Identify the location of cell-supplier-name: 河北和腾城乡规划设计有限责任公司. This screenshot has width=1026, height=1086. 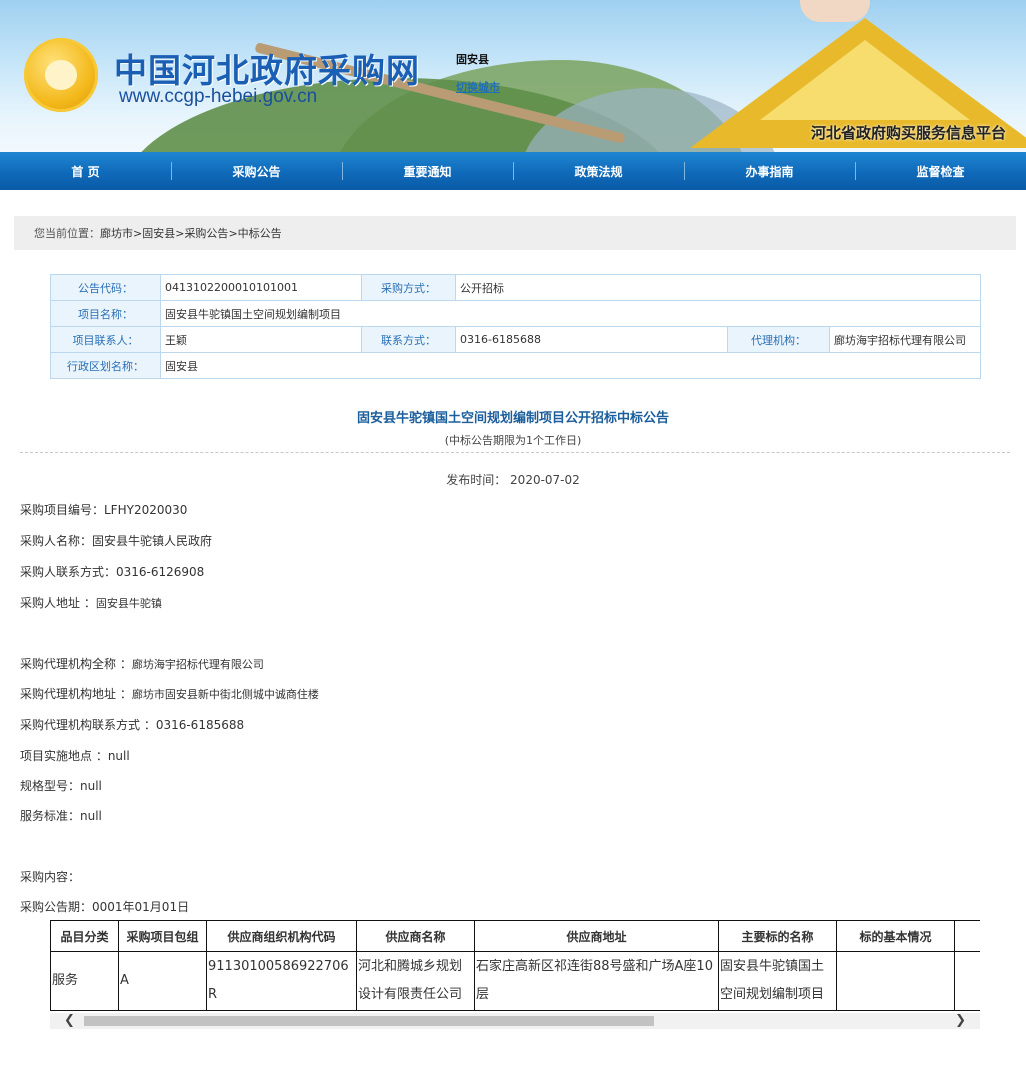
(415, 981).